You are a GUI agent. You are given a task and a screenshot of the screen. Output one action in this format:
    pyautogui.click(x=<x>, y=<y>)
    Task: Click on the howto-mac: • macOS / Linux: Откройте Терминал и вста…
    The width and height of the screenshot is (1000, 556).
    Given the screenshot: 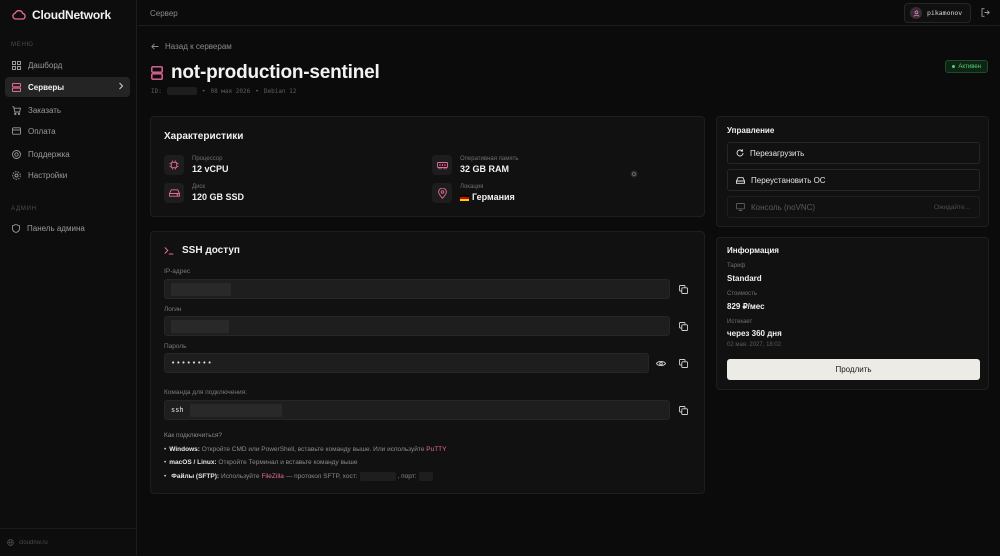 What is the action you would take?
    pyautogui.click(x=261, y=462)
    